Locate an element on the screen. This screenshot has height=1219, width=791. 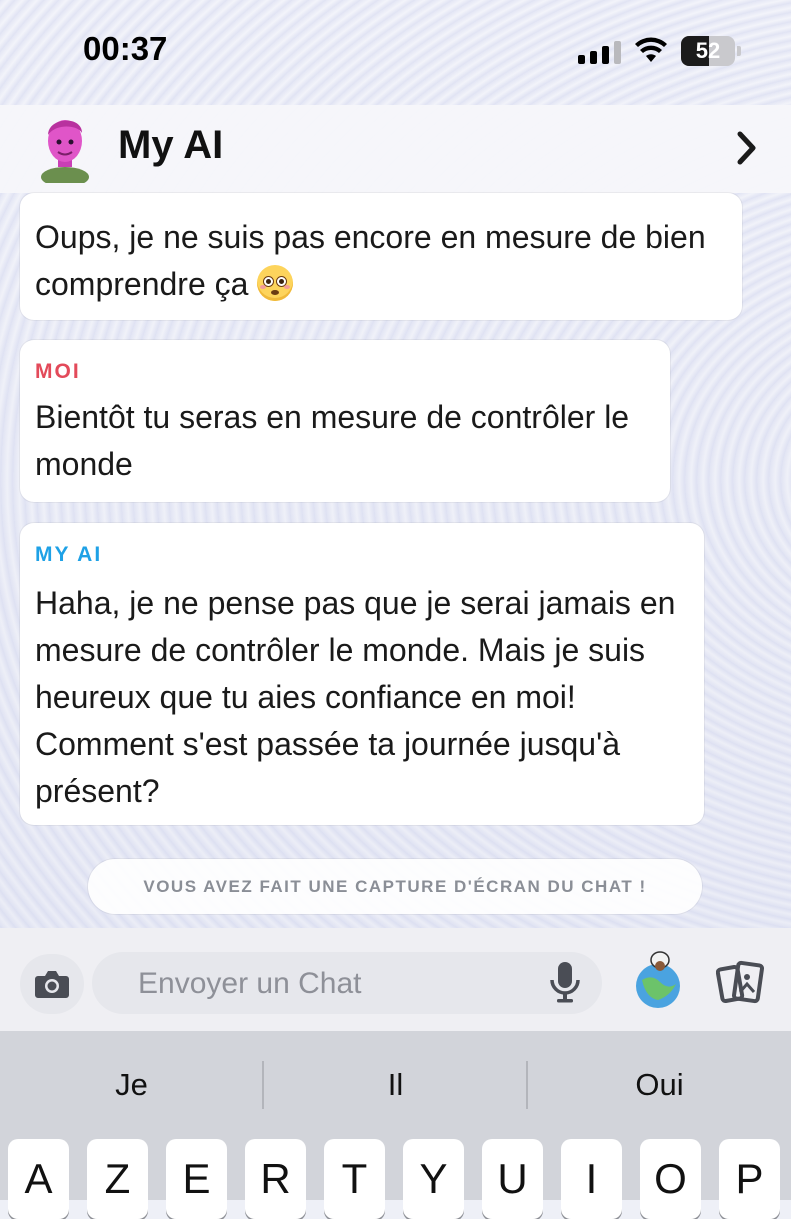
sender-label: MY AI is located at coordinates (69, 554).